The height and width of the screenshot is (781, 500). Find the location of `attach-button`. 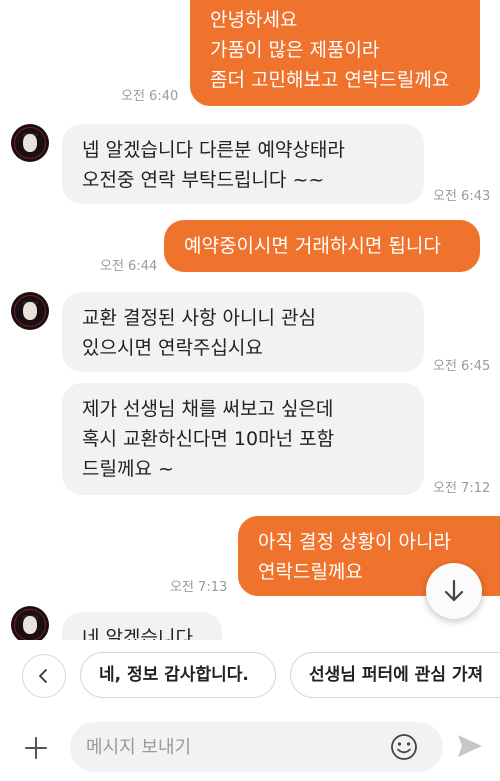

attach-button is located at coordinates (36, 748).